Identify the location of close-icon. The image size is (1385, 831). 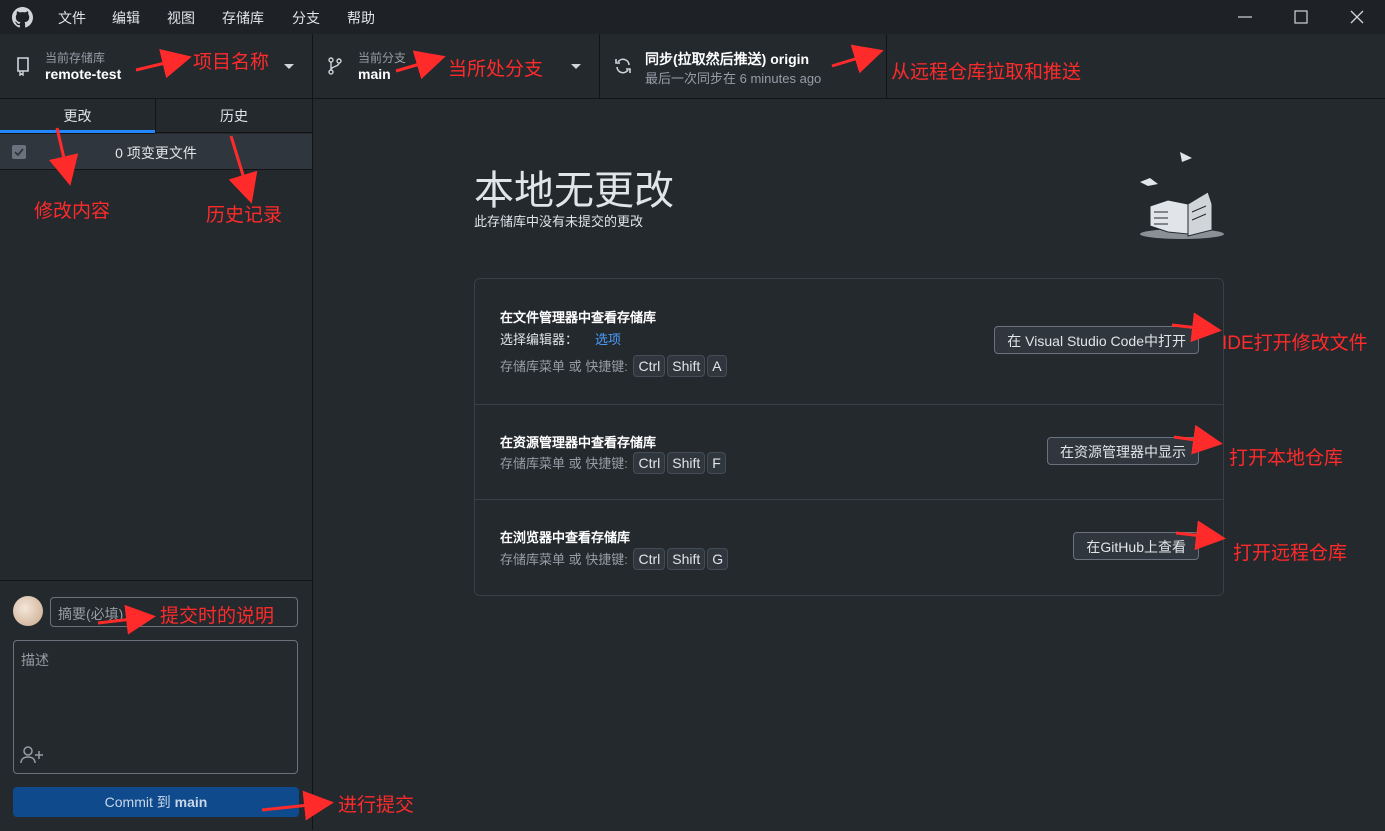
(1357, 17).